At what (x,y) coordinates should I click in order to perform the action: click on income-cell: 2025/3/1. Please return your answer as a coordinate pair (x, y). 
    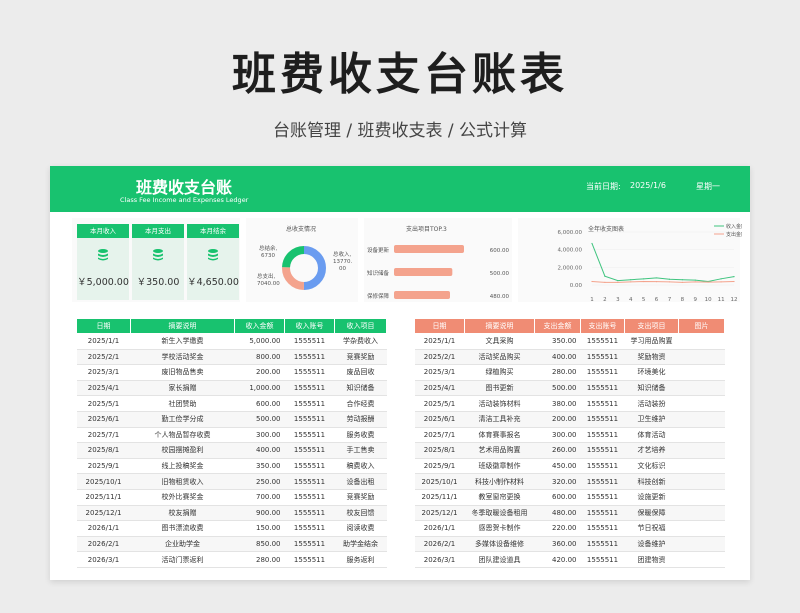
    Looking at the image, I should click on (103, 372).